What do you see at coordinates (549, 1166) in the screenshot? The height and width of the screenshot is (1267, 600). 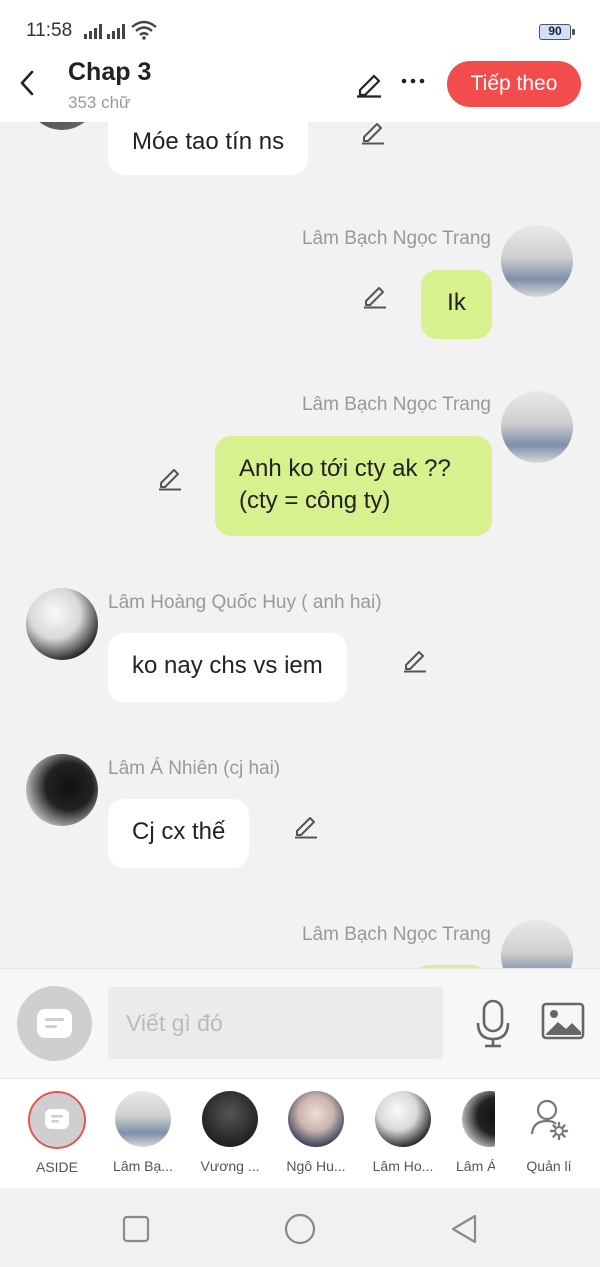 I see `character-label: Quản lí` at bounding box center [549, 1166].